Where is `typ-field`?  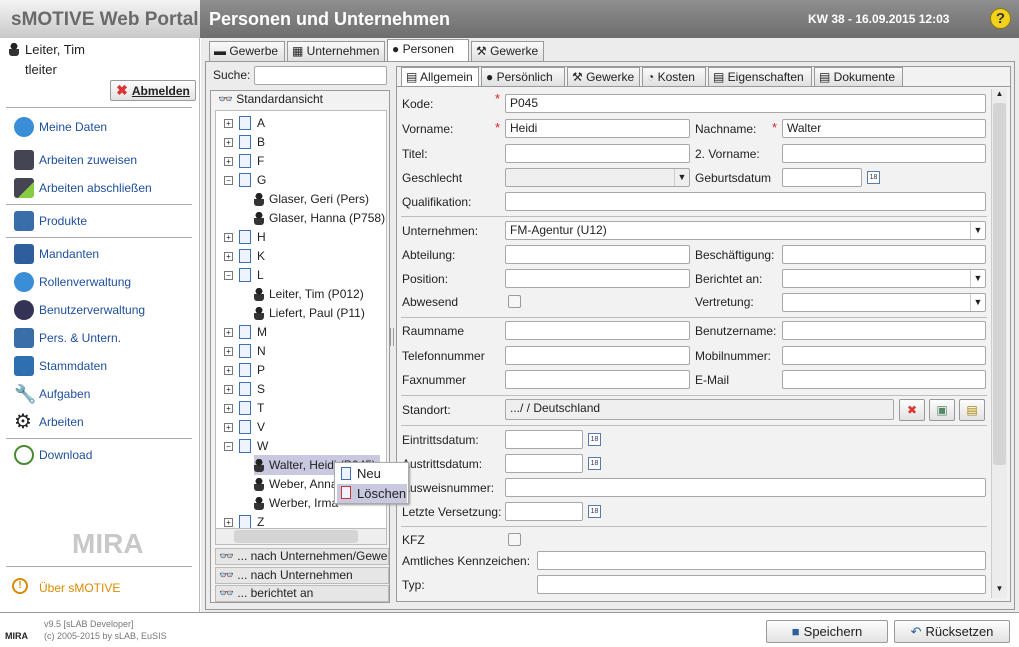 typ-field is located at coordinates (761, 584).